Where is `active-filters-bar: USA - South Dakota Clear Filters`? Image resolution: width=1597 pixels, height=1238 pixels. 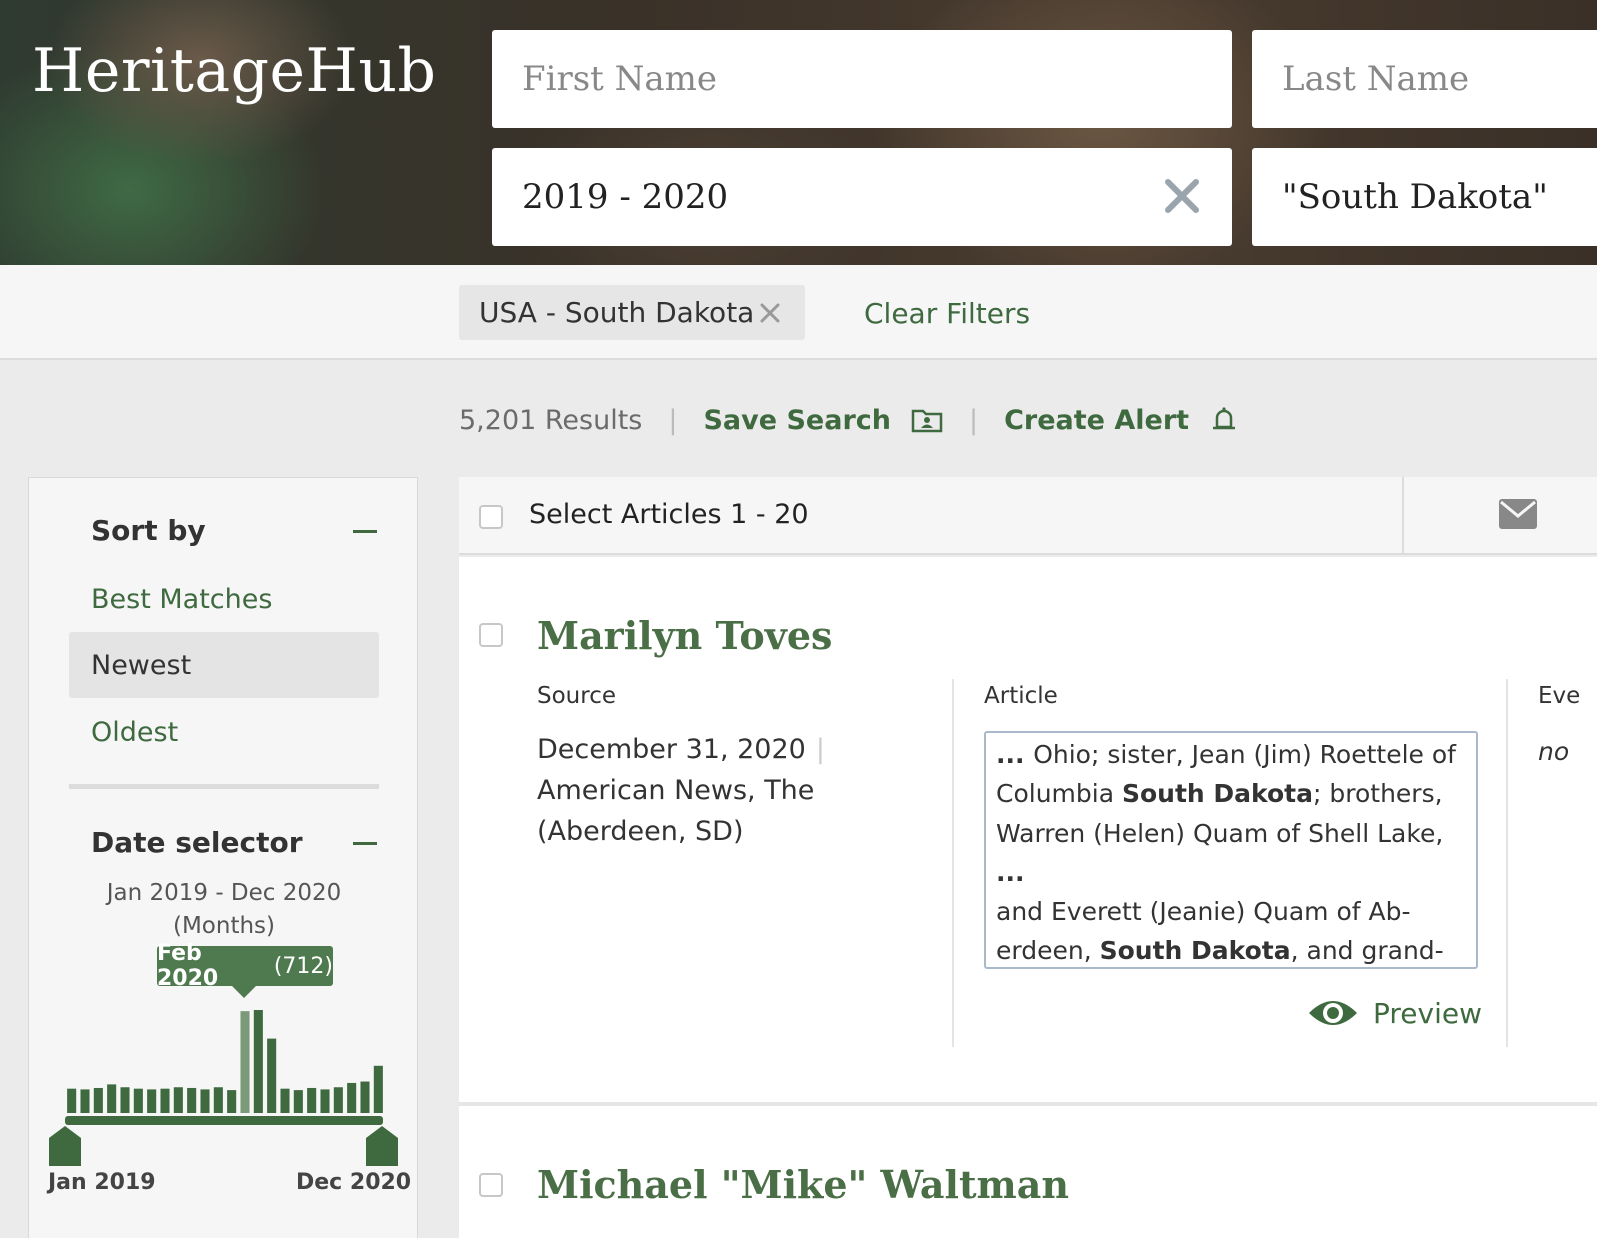 active-filters-bar: USA - South Dakota Clear Filters is located at coordinates (798, 312).